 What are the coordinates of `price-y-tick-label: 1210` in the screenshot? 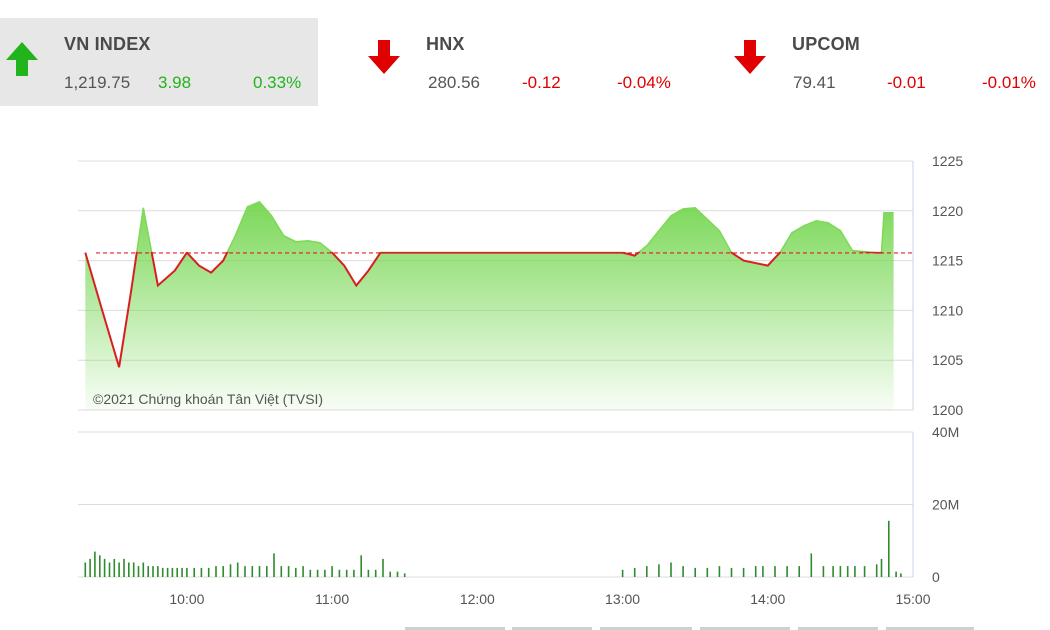 It's located at (947, 310).